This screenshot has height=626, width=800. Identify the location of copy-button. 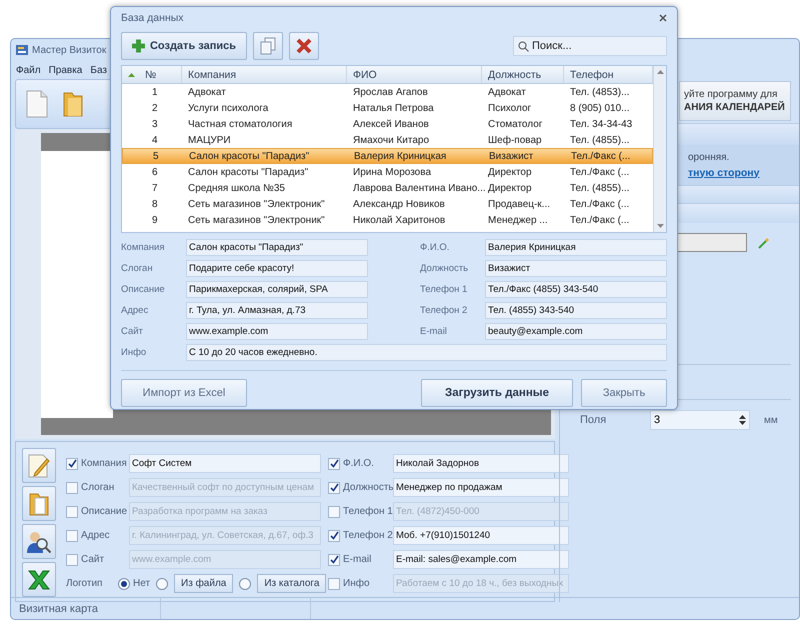
(268, 46).